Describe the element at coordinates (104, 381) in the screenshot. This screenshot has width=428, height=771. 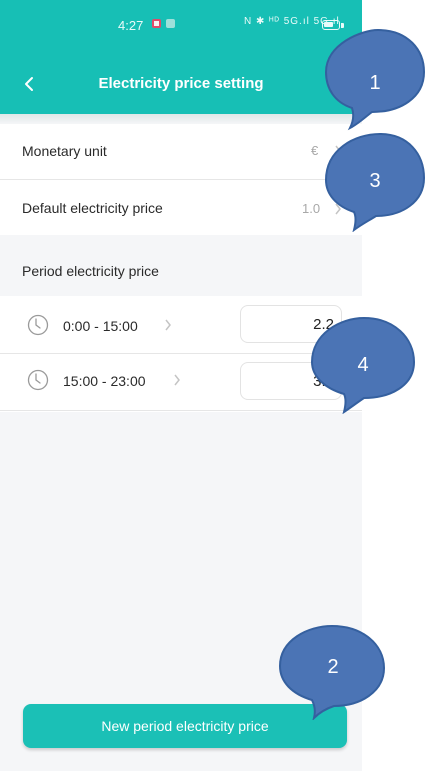
I see `period-time-range: 15:00 - 23:00` at that location.